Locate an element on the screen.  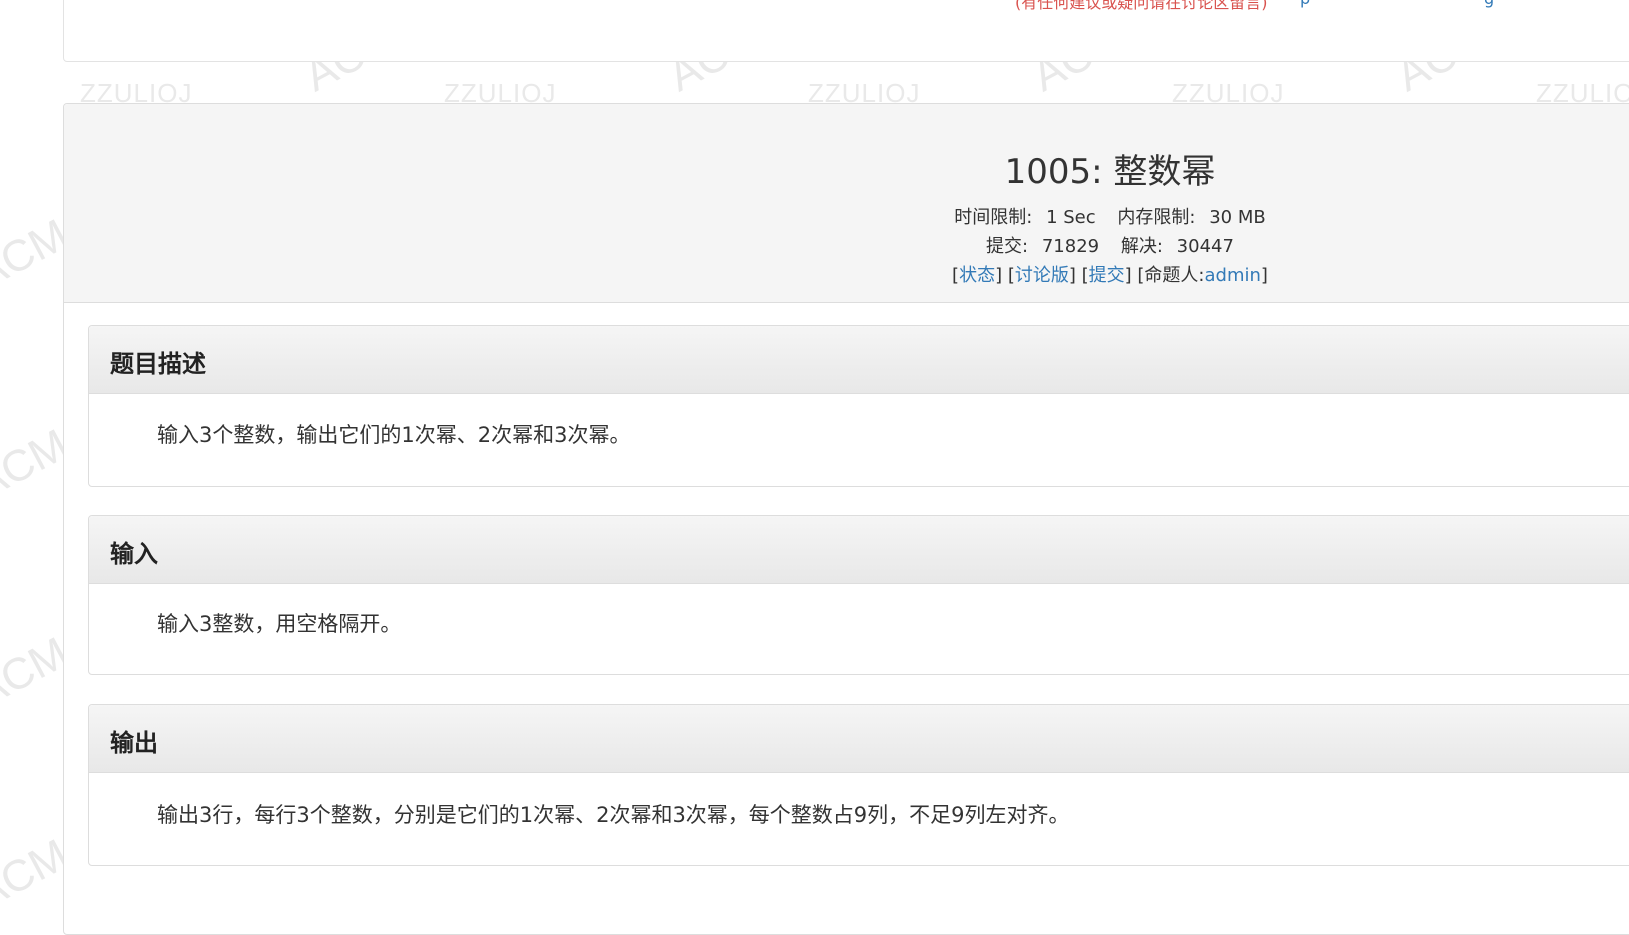
solved-count: 30447 is located at coordinates (1205, 246).